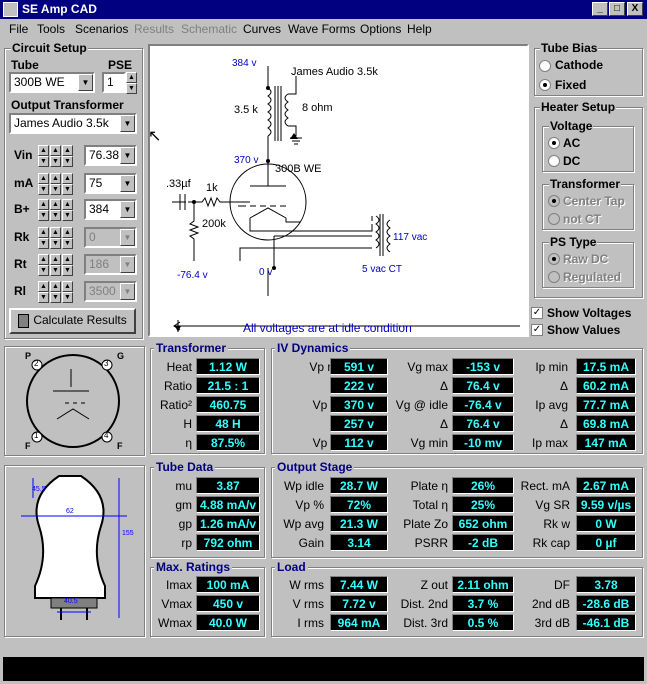 The height and width of the screenshot is (684, 647). Describe the element at coordinates (51, 29) in the screenshot. I see `menu-tools: Tools` at that location.